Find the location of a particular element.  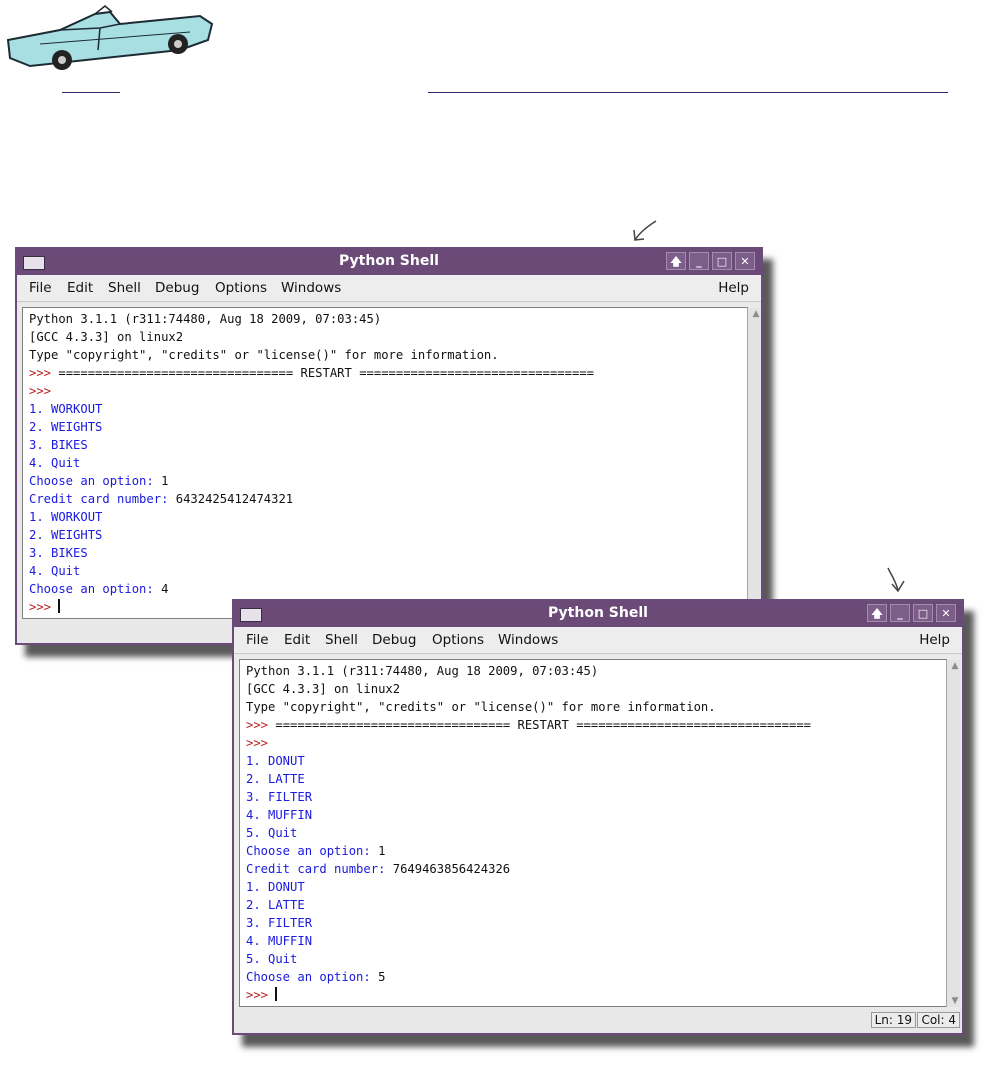

user-input-value: 5 is located at coordinates (382, 977).